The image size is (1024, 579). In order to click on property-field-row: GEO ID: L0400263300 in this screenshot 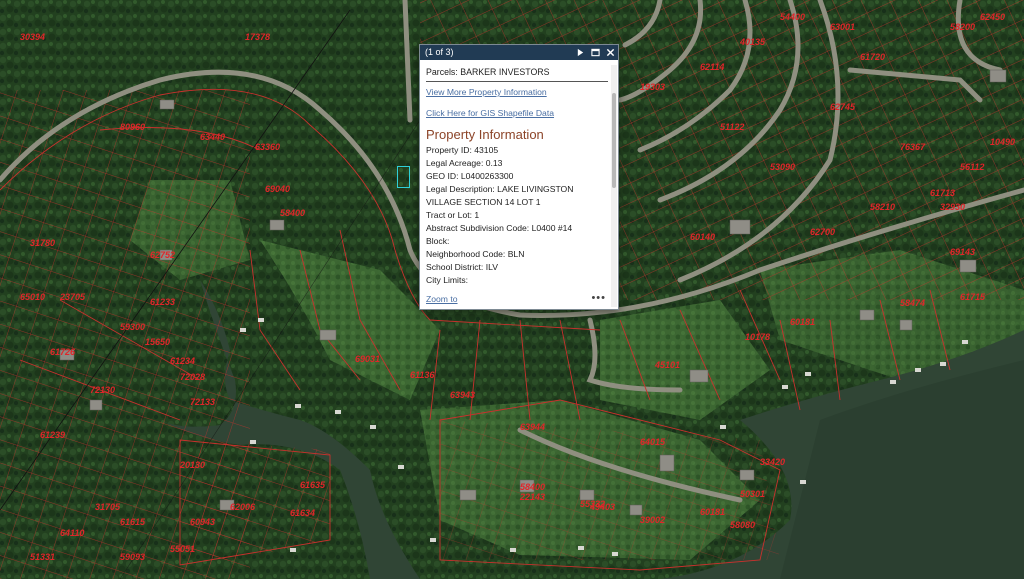, I will do `click(517, 176)`.